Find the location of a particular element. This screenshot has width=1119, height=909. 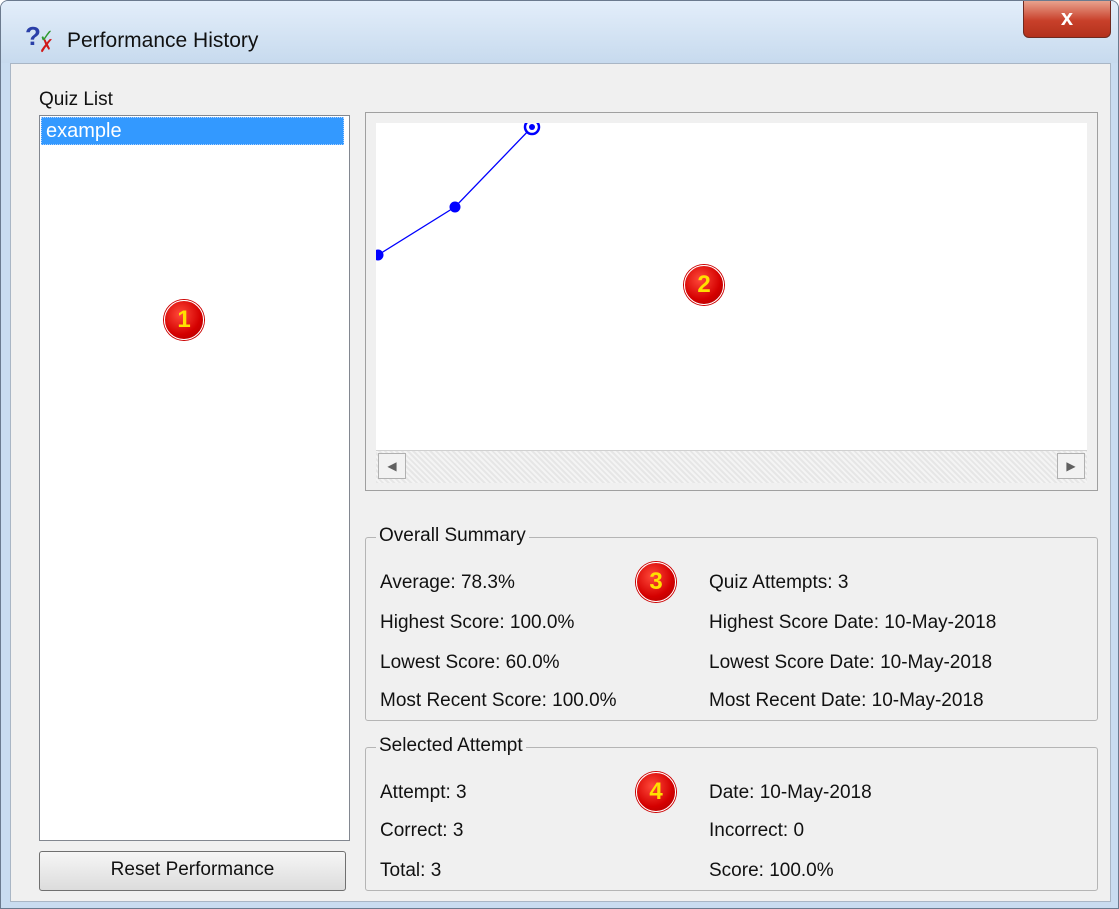

quiz-attempts-value: Quiz Attempts: 3 is located at coordinates (779, 582).